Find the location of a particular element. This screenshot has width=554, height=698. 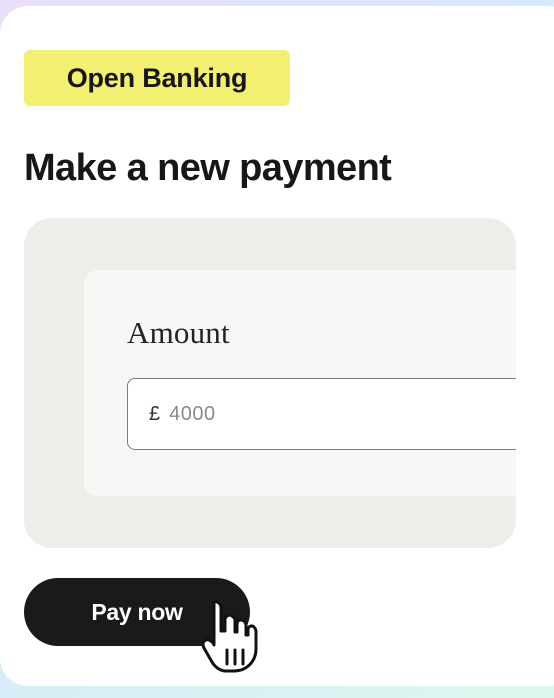

amount-label: Amount is located at coordinates (178, 332).